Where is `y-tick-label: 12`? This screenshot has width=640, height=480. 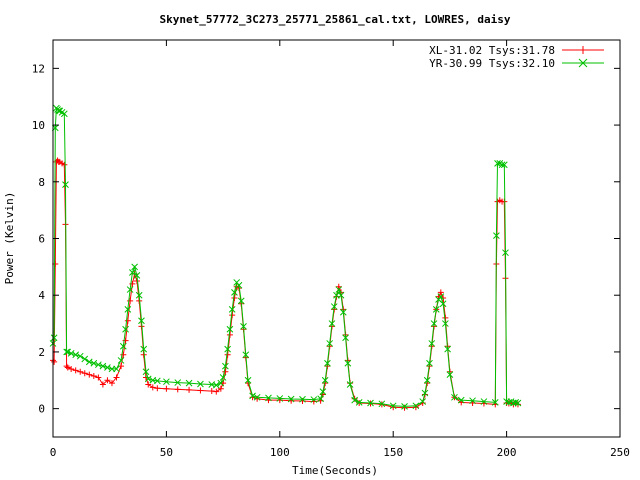
y-tick-label: 12 is located at coordinates (38, 68).